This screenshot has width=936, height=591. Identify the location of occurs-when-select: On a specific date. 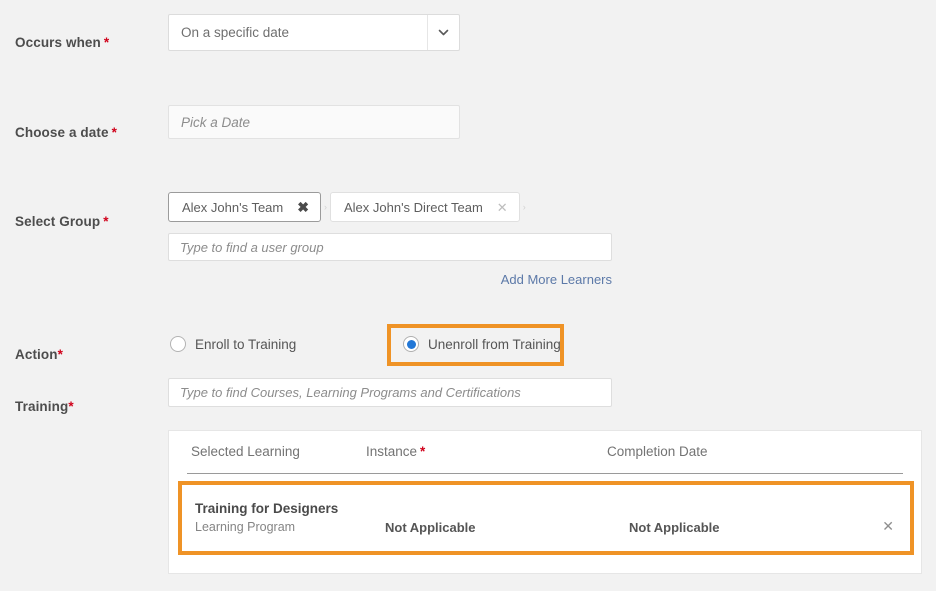
(314, 32).